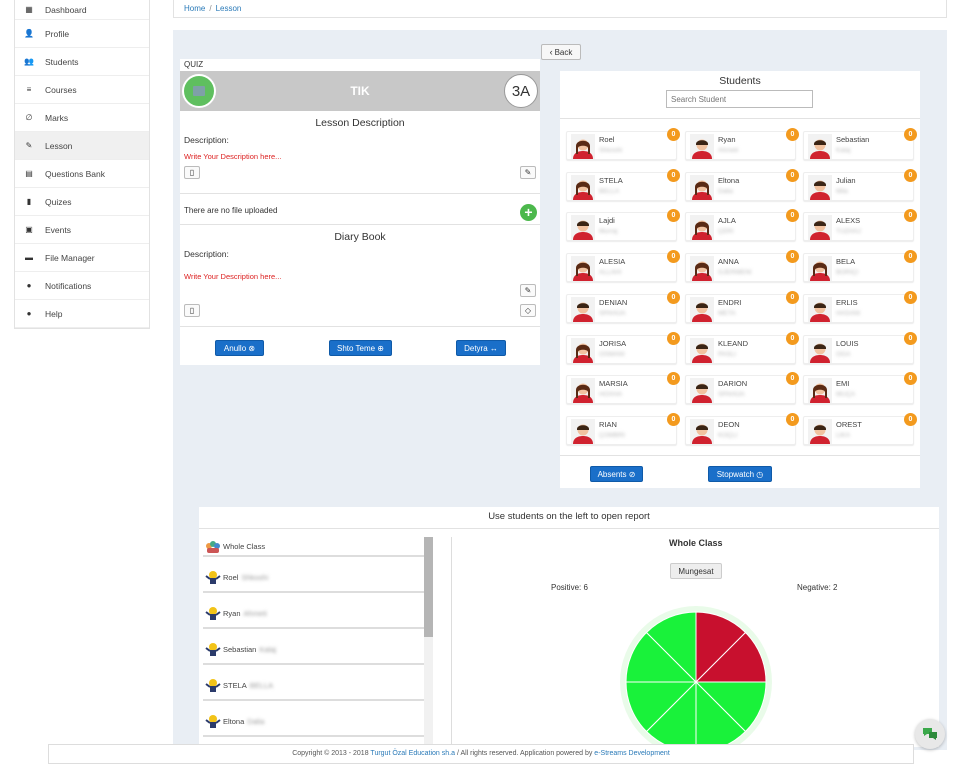 The image size is (960, 764). I want to click on sidebar-item-questions-bank: ▤ Questions Bank, so click(82, 174).